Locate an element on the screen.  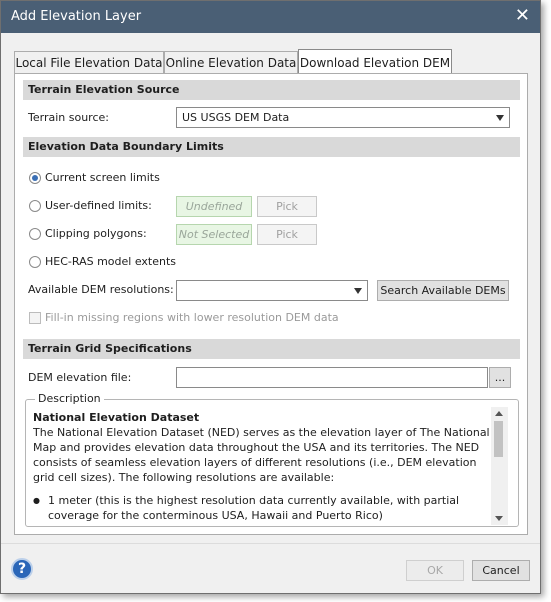
ok-button: OK is located at coordinates (435, 570).